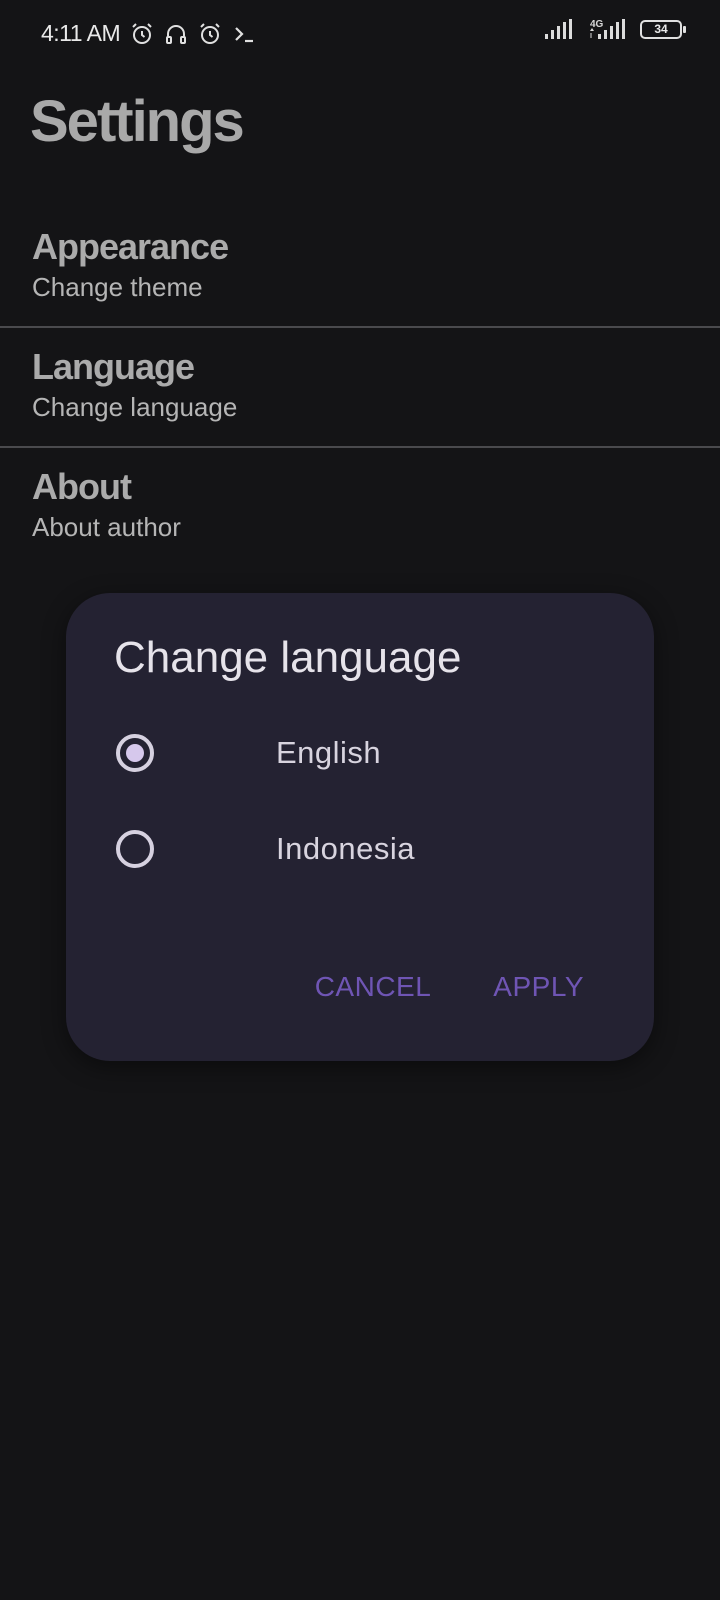  What do you see at coordinates (135, 849) in the screenshot?
I see `radio-button` at bounding box center [135, 849].